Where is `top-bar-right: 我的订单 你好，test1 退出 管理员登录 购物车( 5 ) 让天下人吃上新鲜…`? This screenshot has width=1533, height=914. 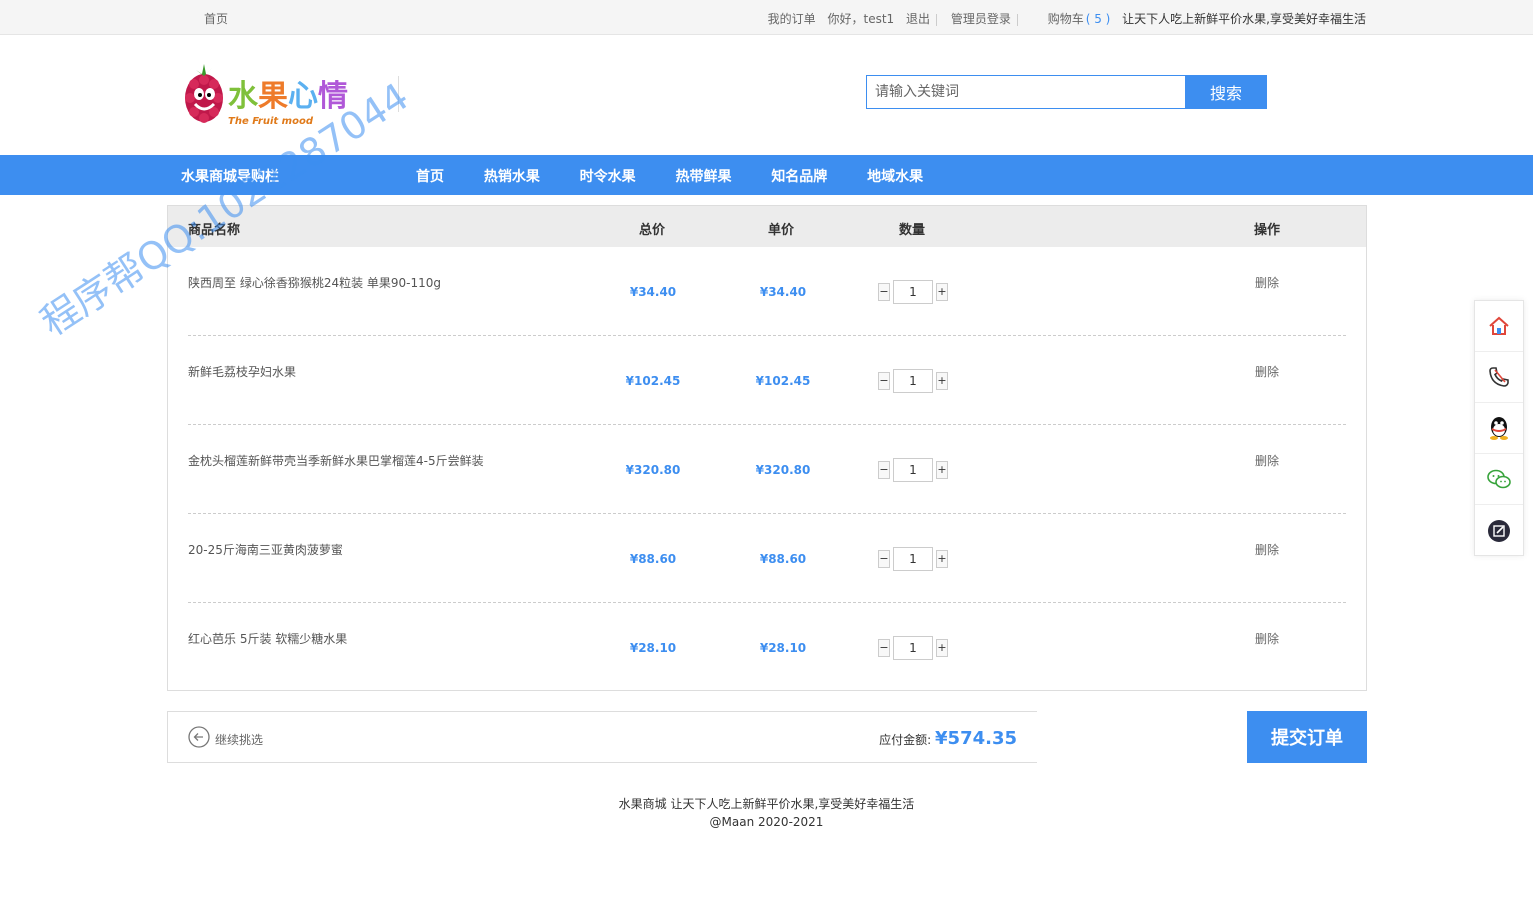
top-bar-right: 我的订单 你好，test1 退出 管理员登录 购物车( 5 ) 让天下人吃上新鲜… is located at coordinates (1063, 18).